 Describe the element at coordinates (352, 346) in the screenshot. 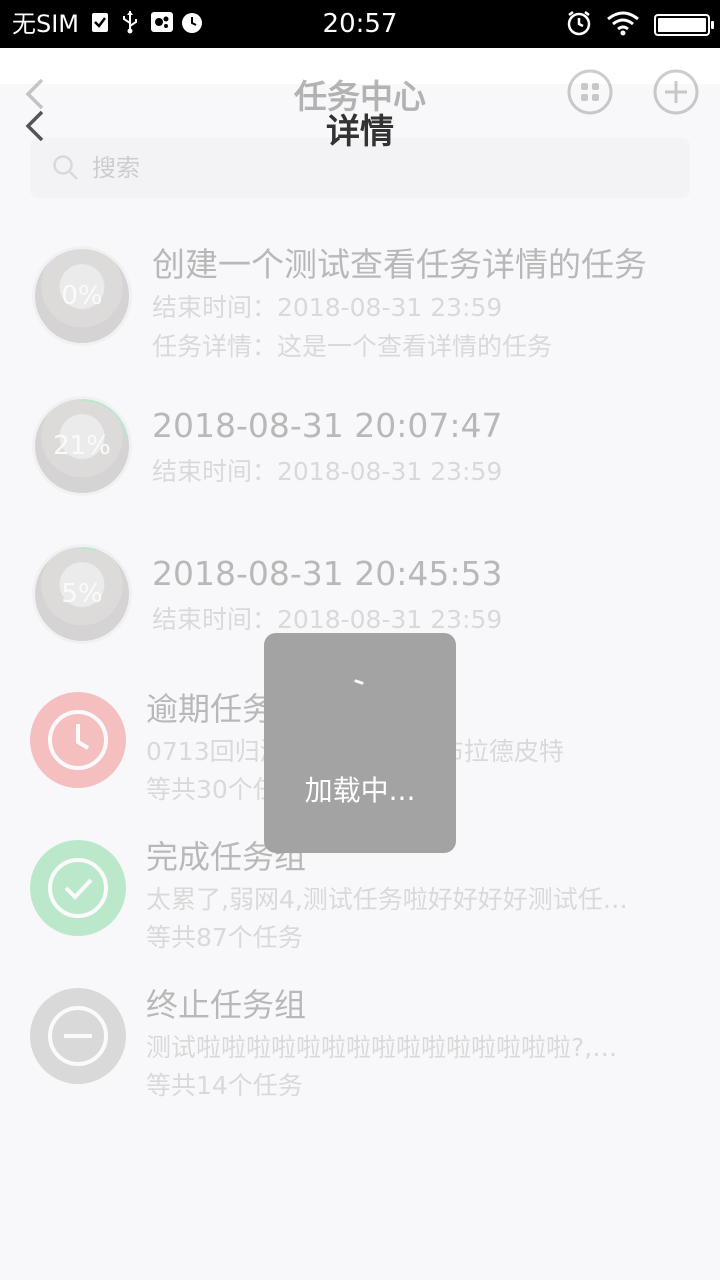

I see `task-detail: 任务详情：这是一个查看详情的任务` at that location.